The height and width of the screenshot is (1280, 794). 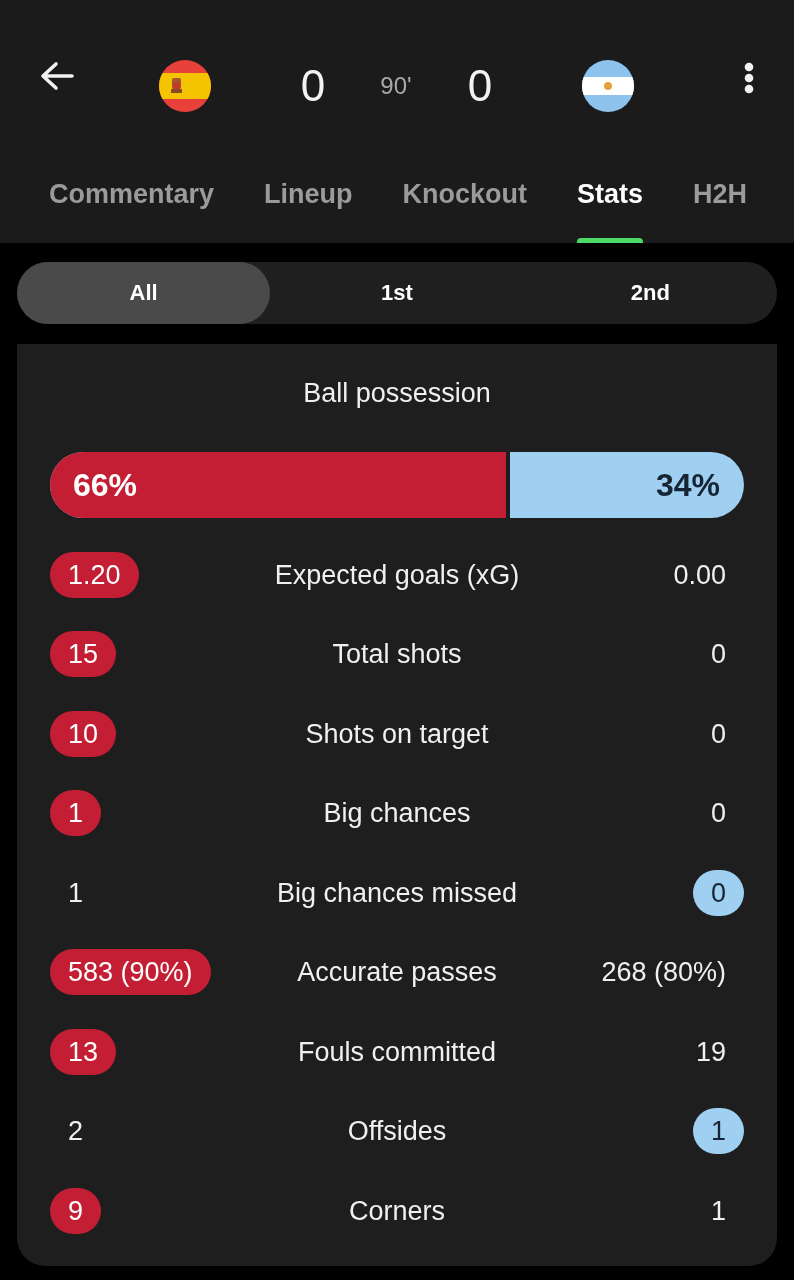 What do you see at coordinates (687, 485) in the screenshot?
I see `away-possession: 34%` at bounding box center [687, 485].